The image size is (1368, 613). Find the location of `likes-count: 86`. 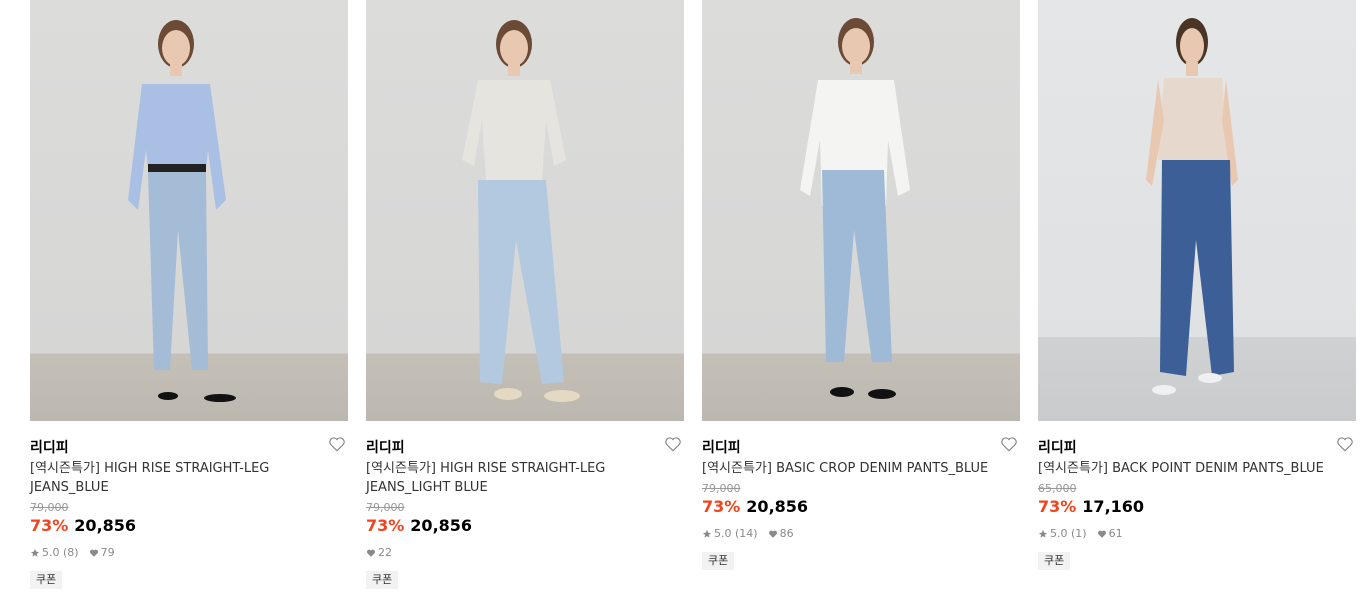

likes-count: 86 is located at coordinates (786, 533).